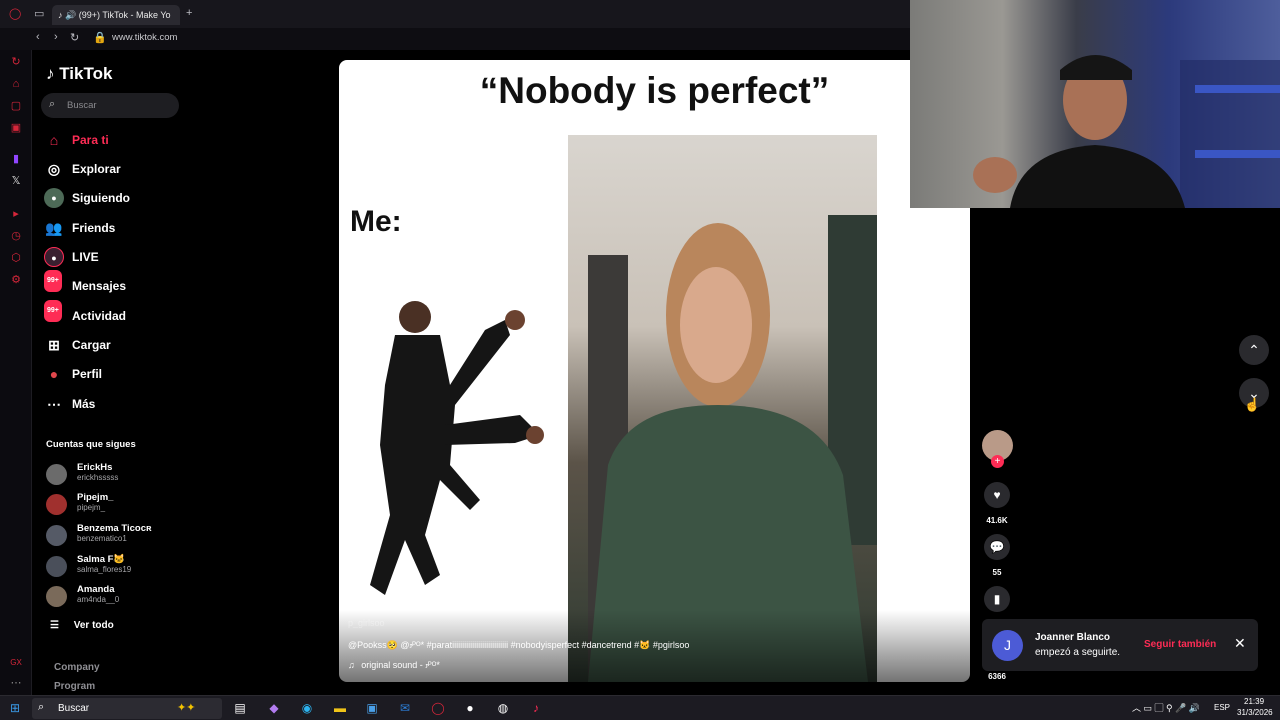  I want to click on follow-back-button: Seguir también, so click(1180, 644).